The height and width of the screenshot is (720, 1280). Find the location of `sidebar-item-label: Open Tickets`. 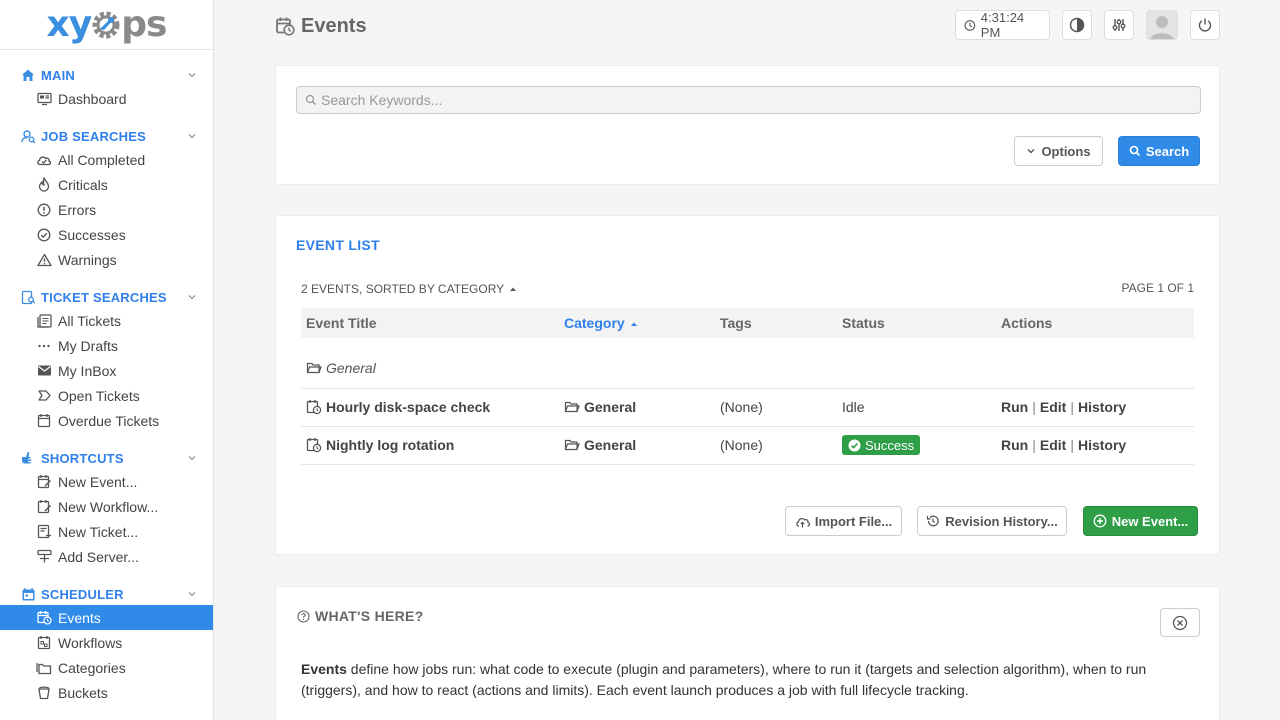

sidebar-item-label: Open Tickets is located at coordinates (99, 395).